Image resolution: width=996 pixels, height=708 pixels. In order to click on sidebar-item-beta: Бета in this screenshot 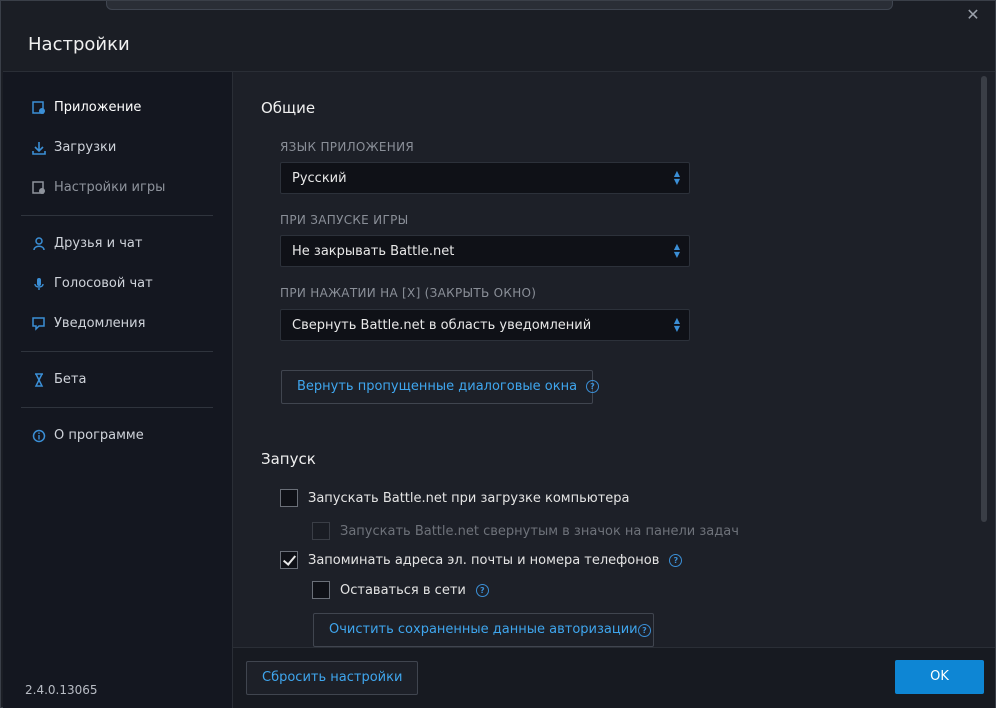, I will do `click(59, 379)`.